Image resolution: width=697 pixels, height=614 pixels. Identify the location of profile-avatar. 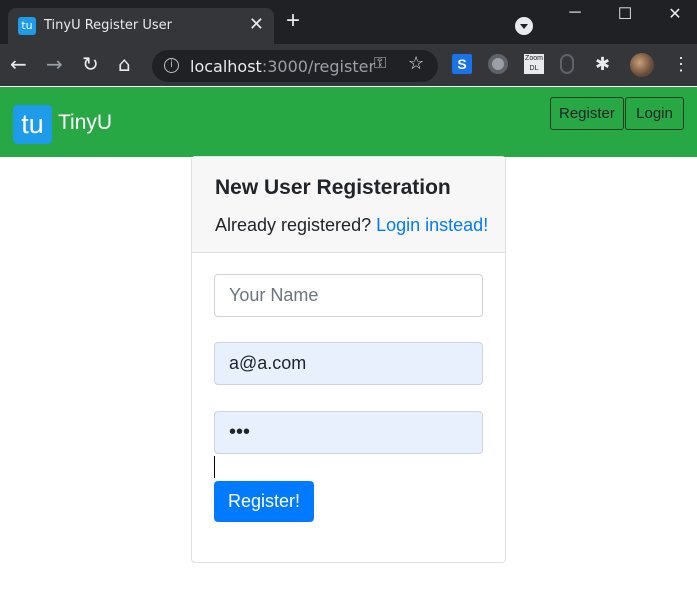
(642, 65).